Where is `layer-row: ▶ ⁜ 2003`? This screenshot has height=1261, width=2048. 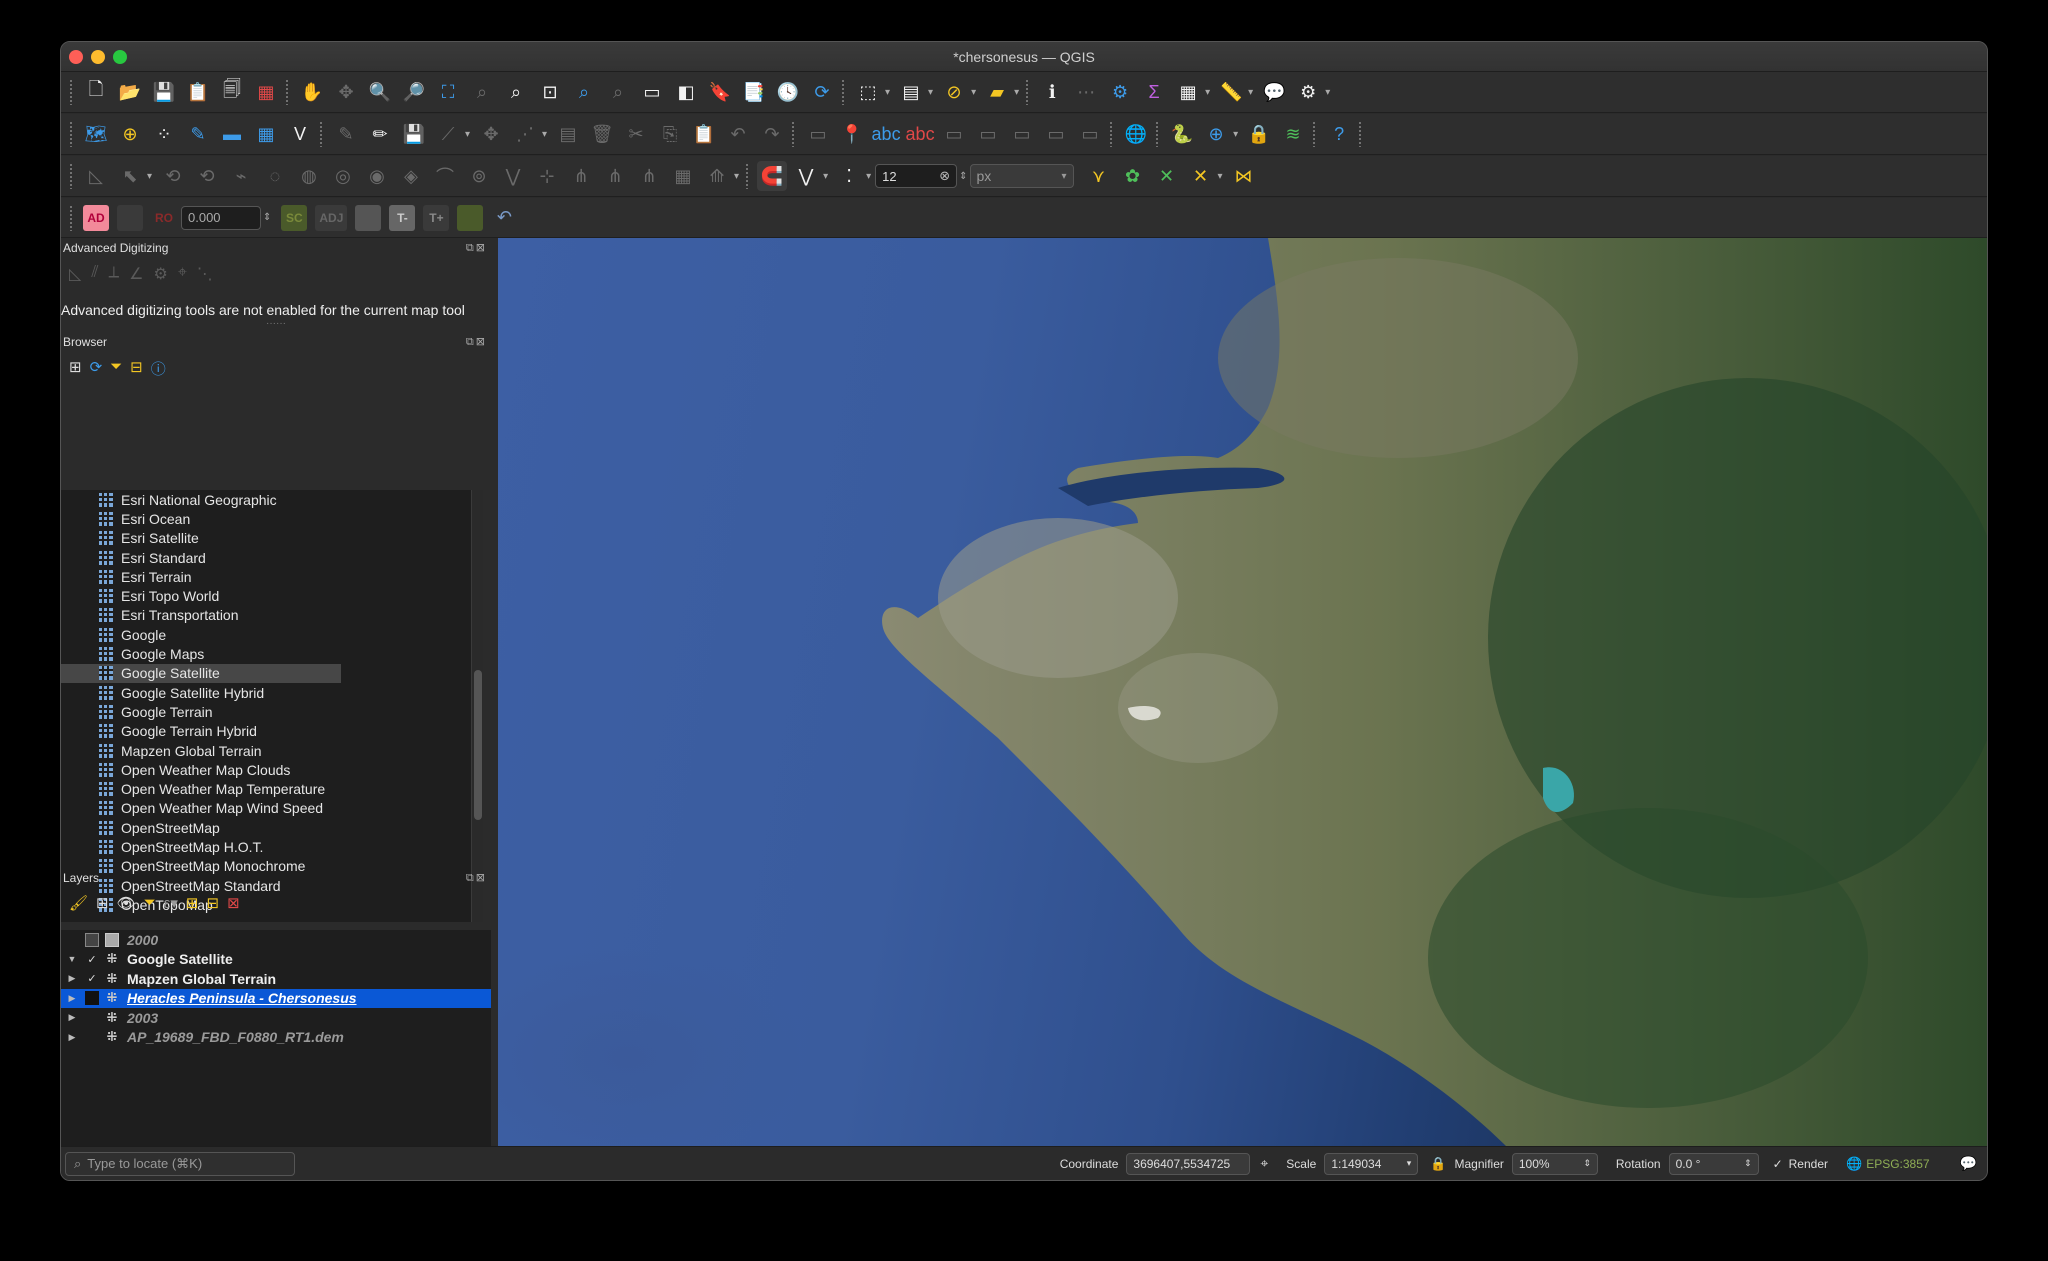
layer-row: ▶ ⁜ 2003 is located at coordinates (276, 1018).